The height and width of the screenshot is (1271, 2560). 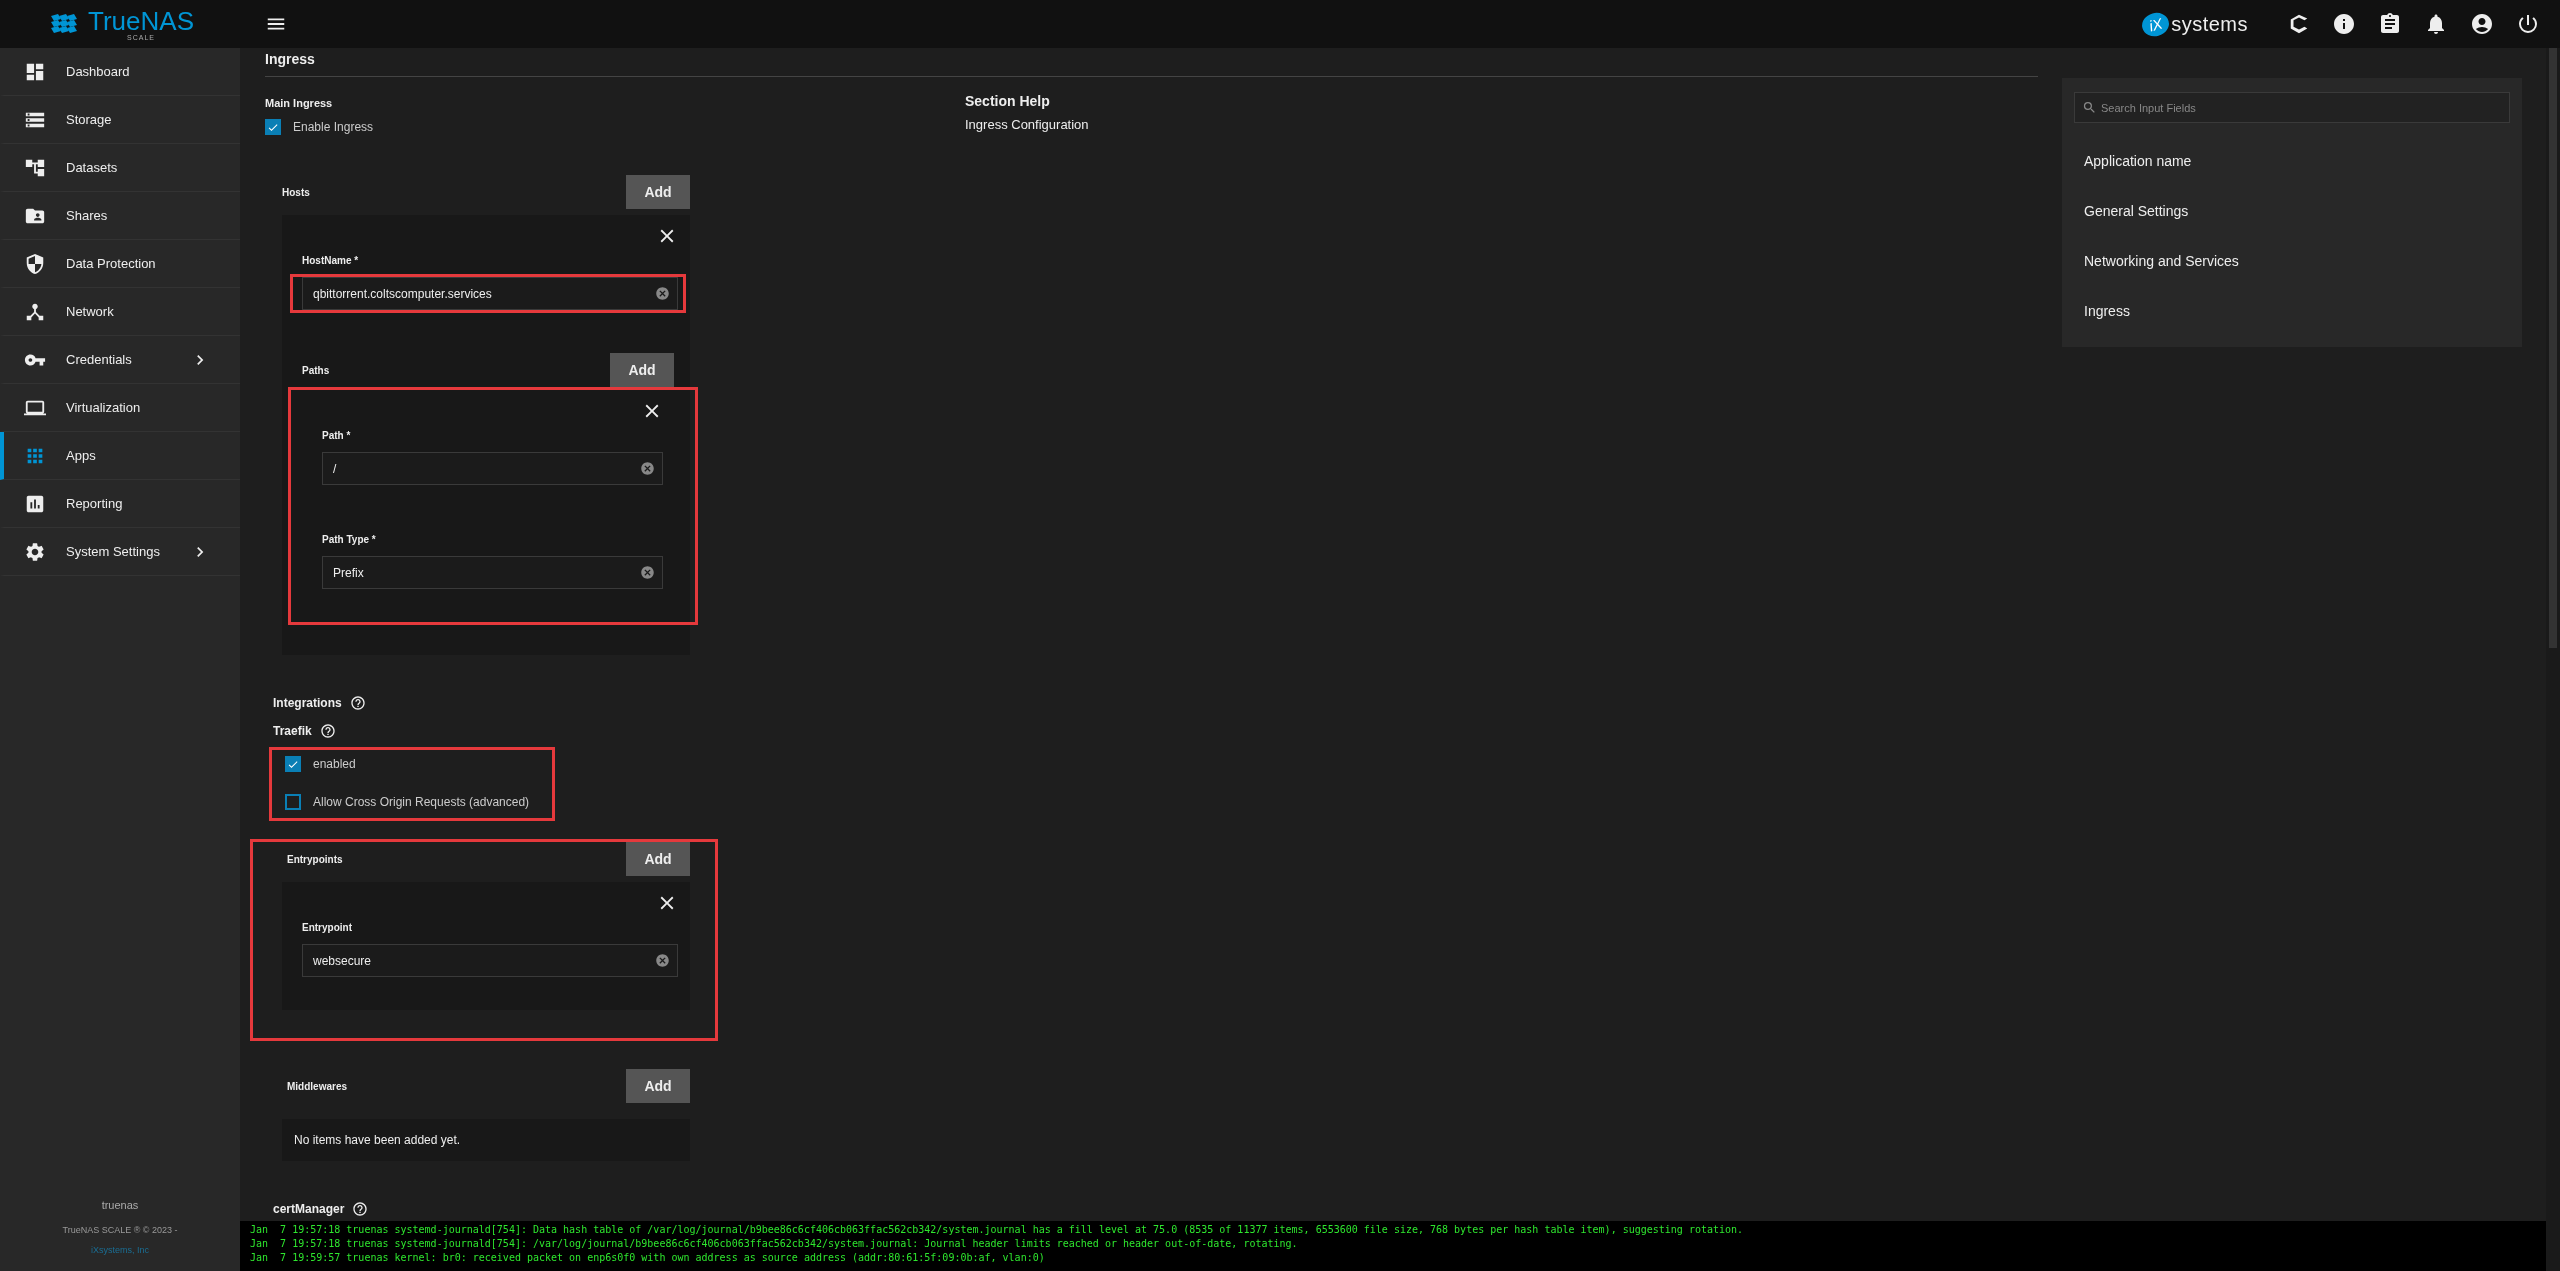 What do you see at coordinates (2390, 24) in the screenshot?
I see `clipboard-icon` at bounding box center [2390, 24].